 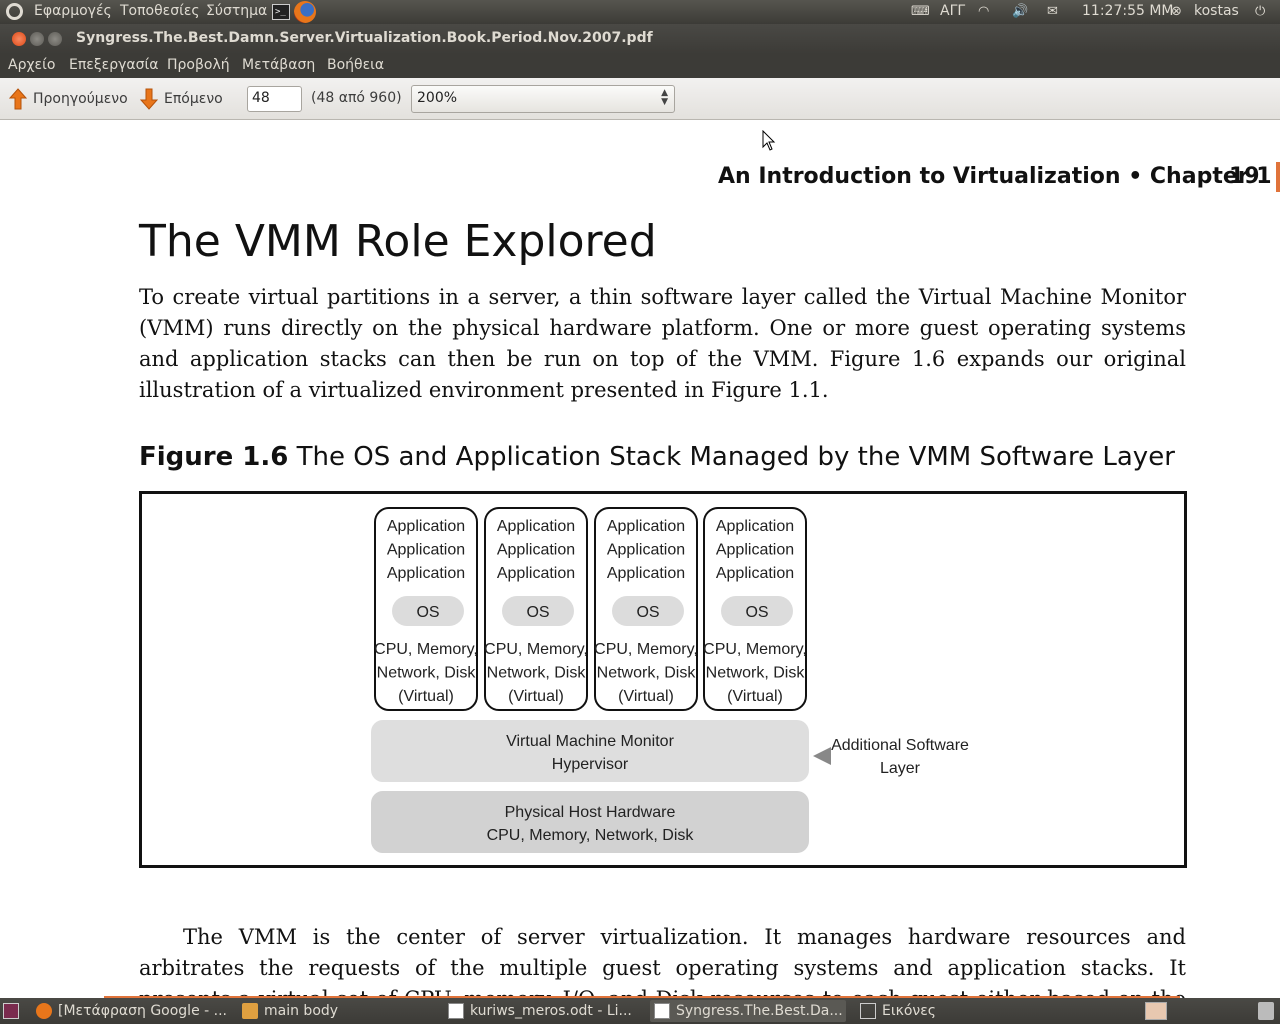 What do you see at coordinates (456, 1011) in the screenshot?
I see `document-icon` at bounding box center [456, 1011].